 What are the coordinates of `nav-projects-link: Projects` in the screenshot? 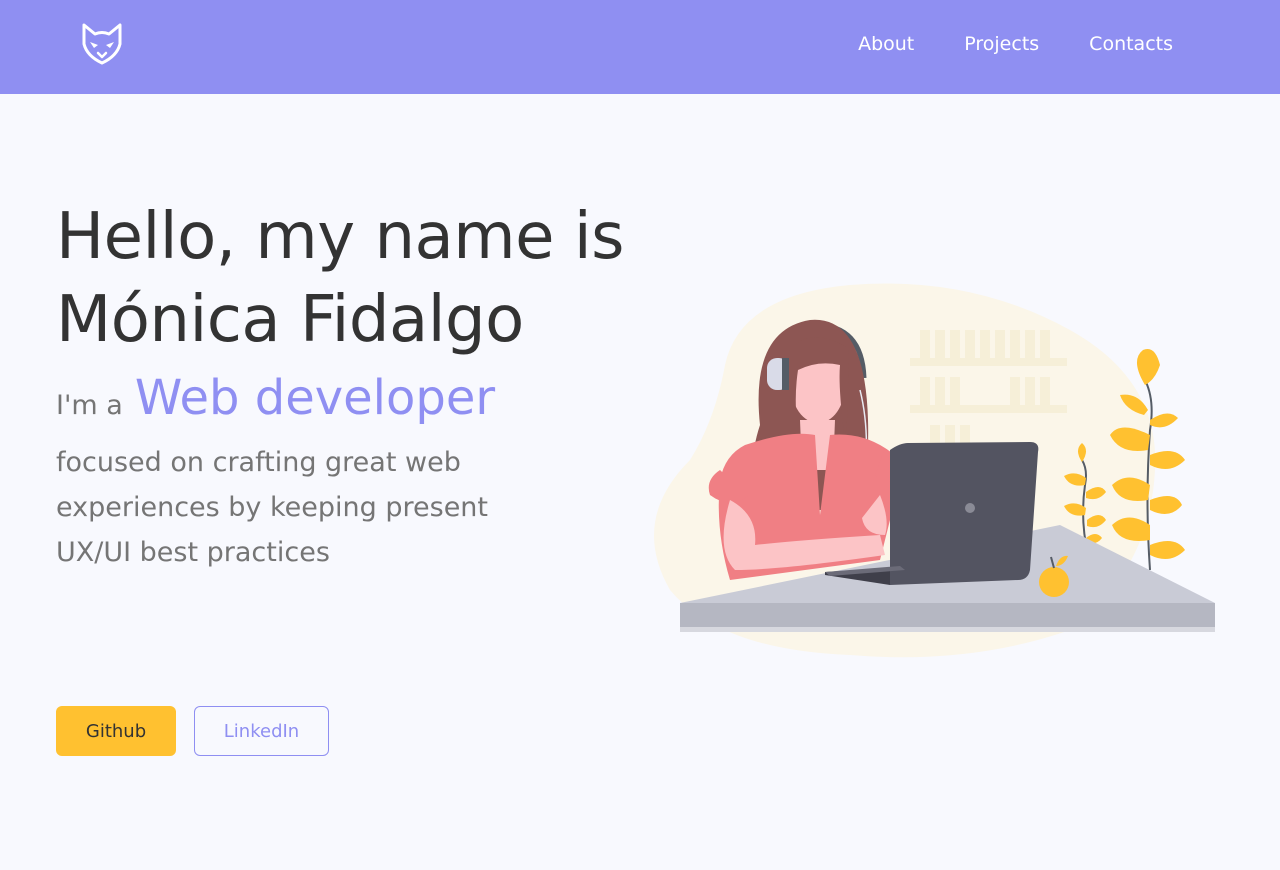 It's located at (1001, 44).